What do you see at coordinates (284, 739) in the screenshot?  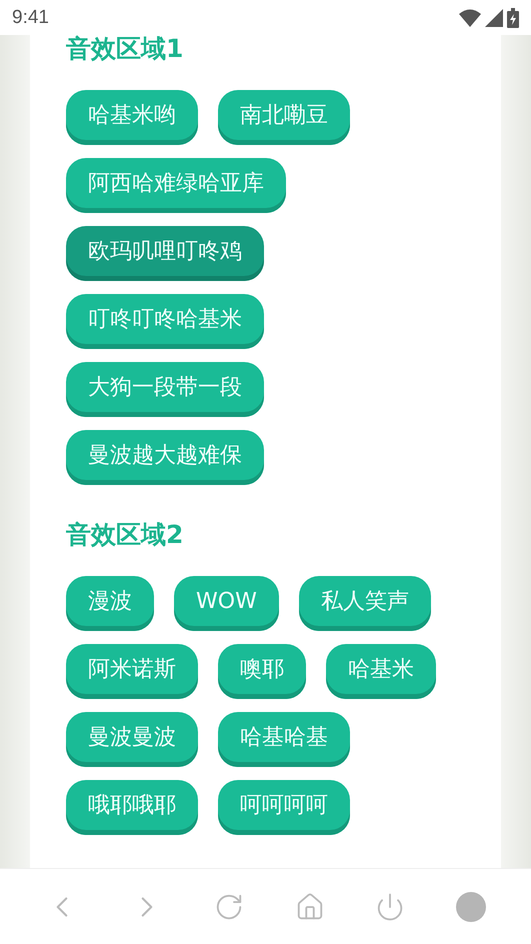 I see `sound-button: 哈基哈基` at bounding box center [284, 739].